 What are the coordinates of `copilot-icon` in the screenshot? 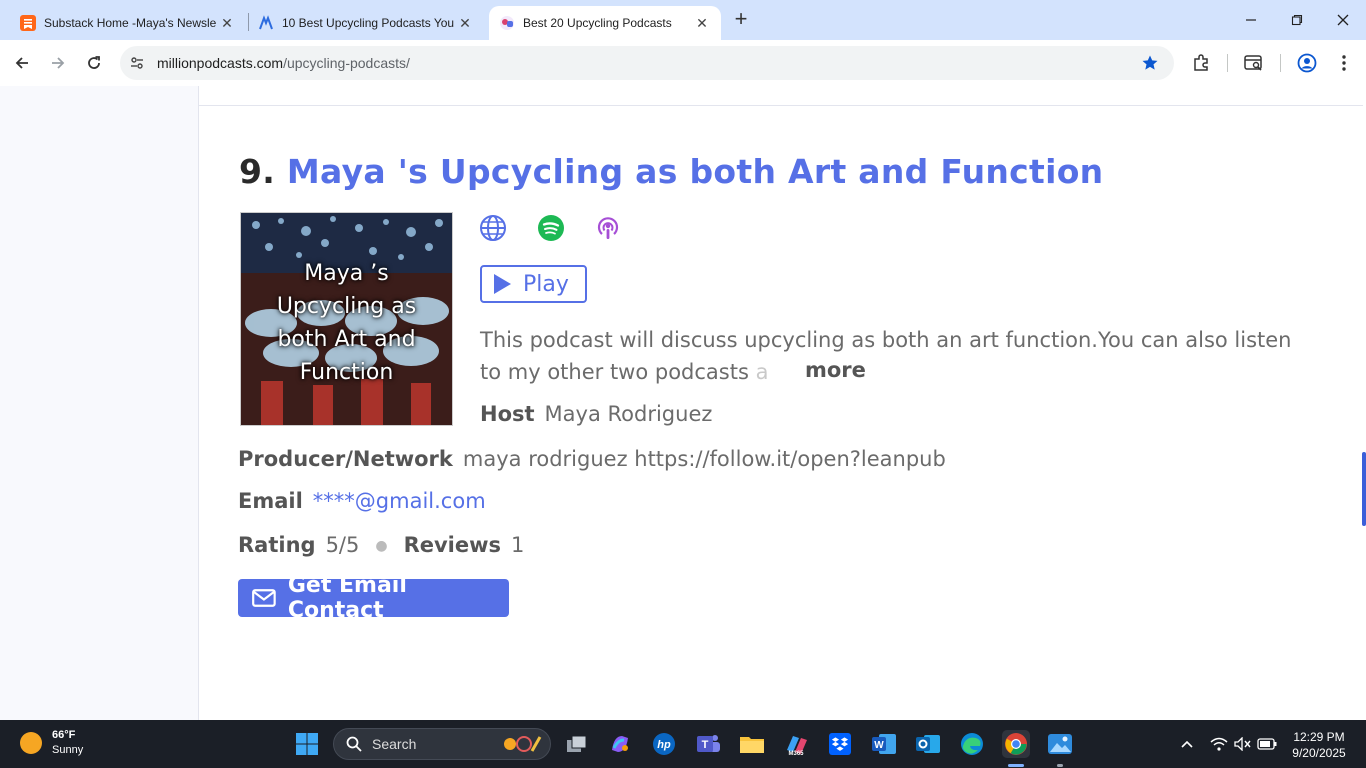 It's located at (620, 744).